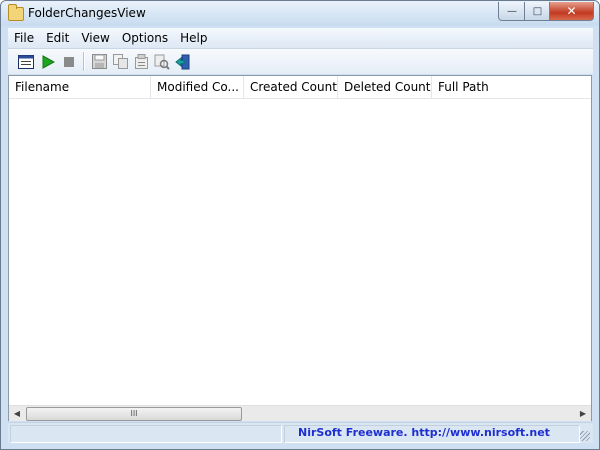  I want to click on scroll-right-button: ▶, so click(583, 413).